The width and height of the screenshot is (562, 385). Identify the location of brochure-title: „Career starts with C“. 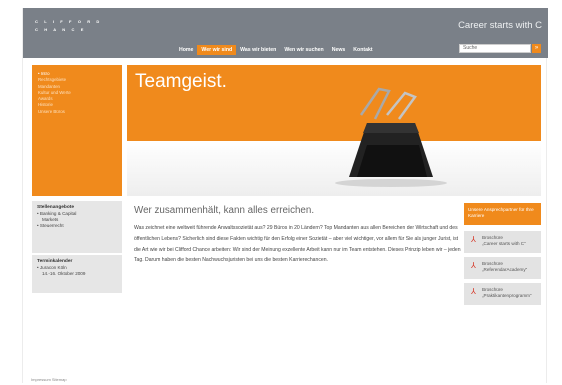
(504, 243).